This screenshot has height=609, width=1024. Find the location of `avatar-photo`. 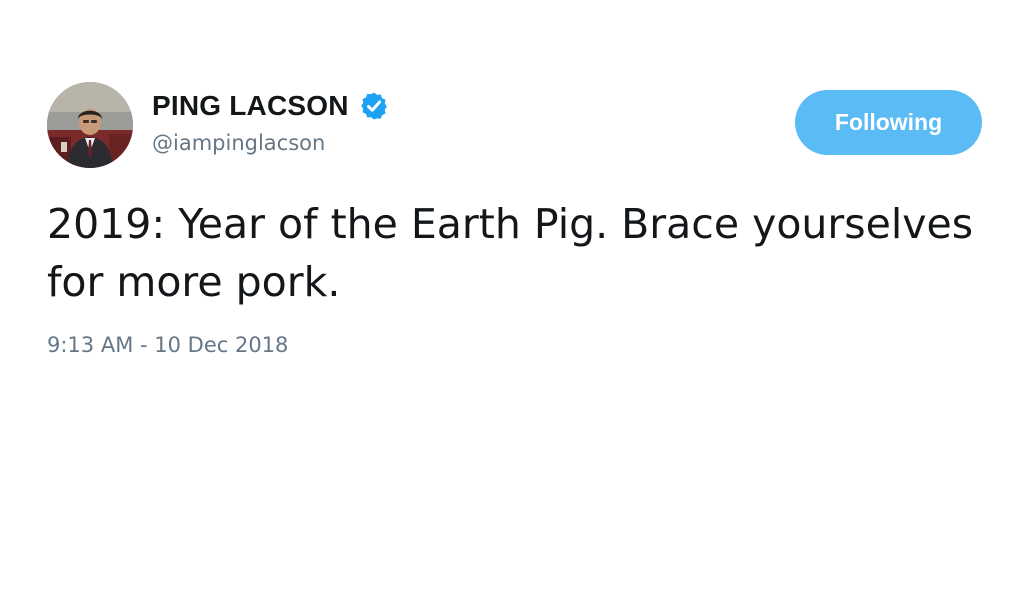

avatar-photo is located at coordinates (90, 125).